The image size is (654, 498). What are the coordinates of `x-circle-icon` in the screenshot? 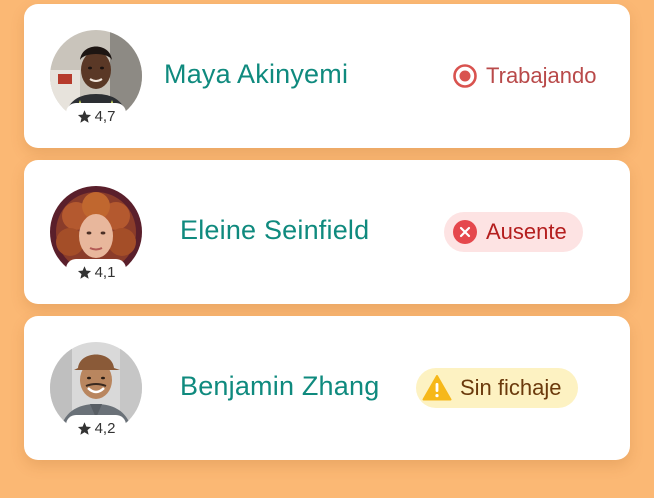 It's located at (465, 232).